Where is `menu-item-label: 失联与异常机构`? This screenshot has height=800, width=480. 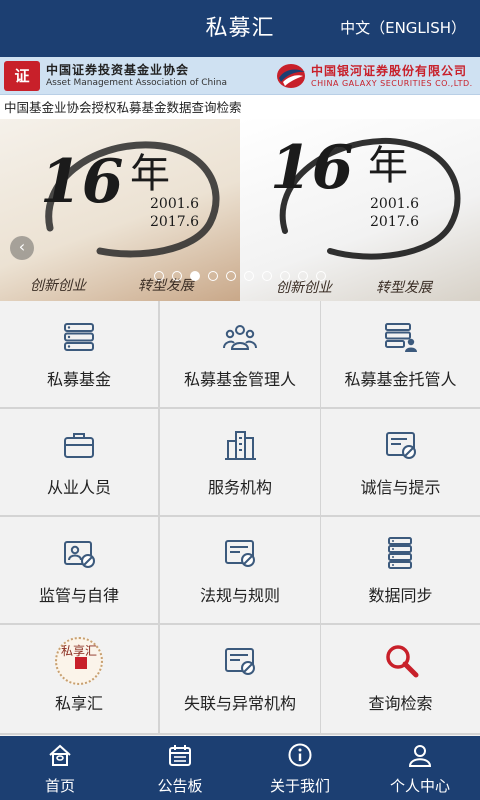 menu-item-label: 失联与异常机构 is located at coordinates (239, 703).